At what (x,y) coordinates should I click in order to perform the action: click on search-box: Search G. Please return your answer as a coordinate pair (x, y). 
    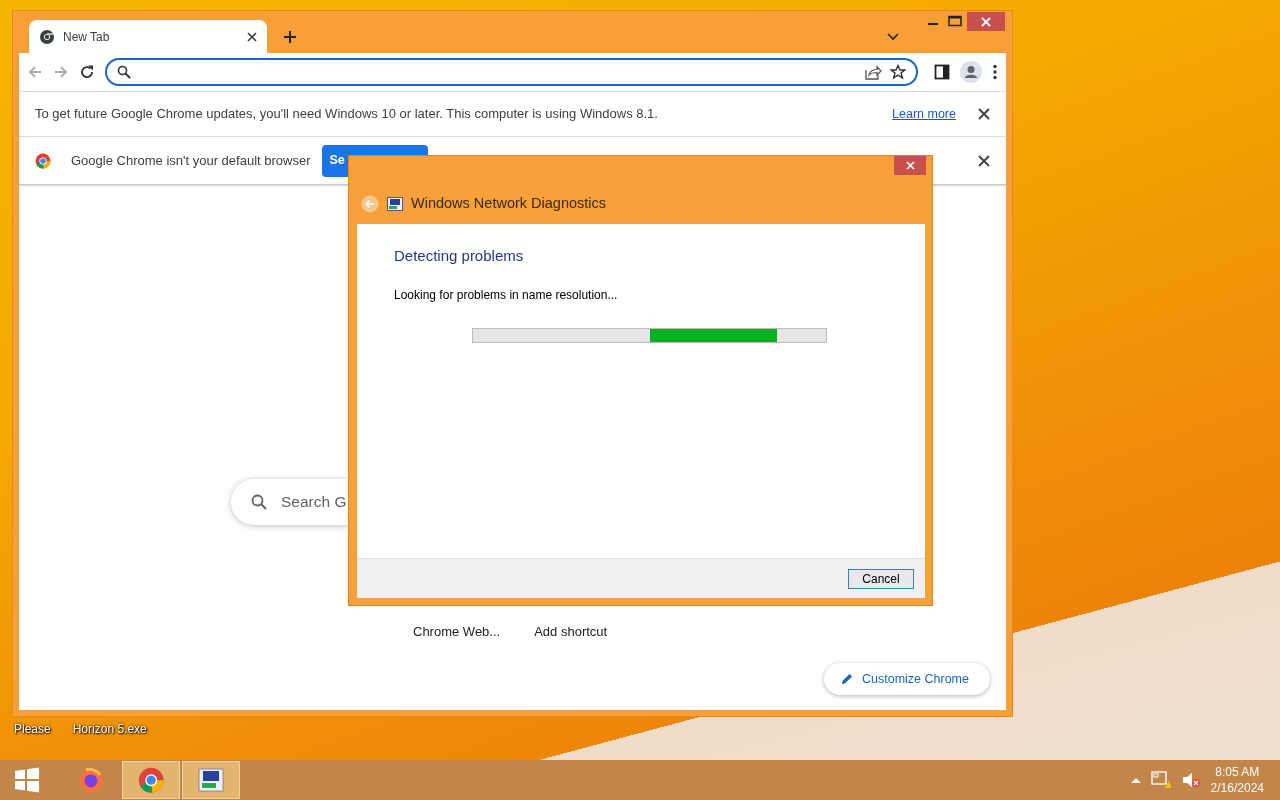
    Looking at the image, I should click on (513, 502).